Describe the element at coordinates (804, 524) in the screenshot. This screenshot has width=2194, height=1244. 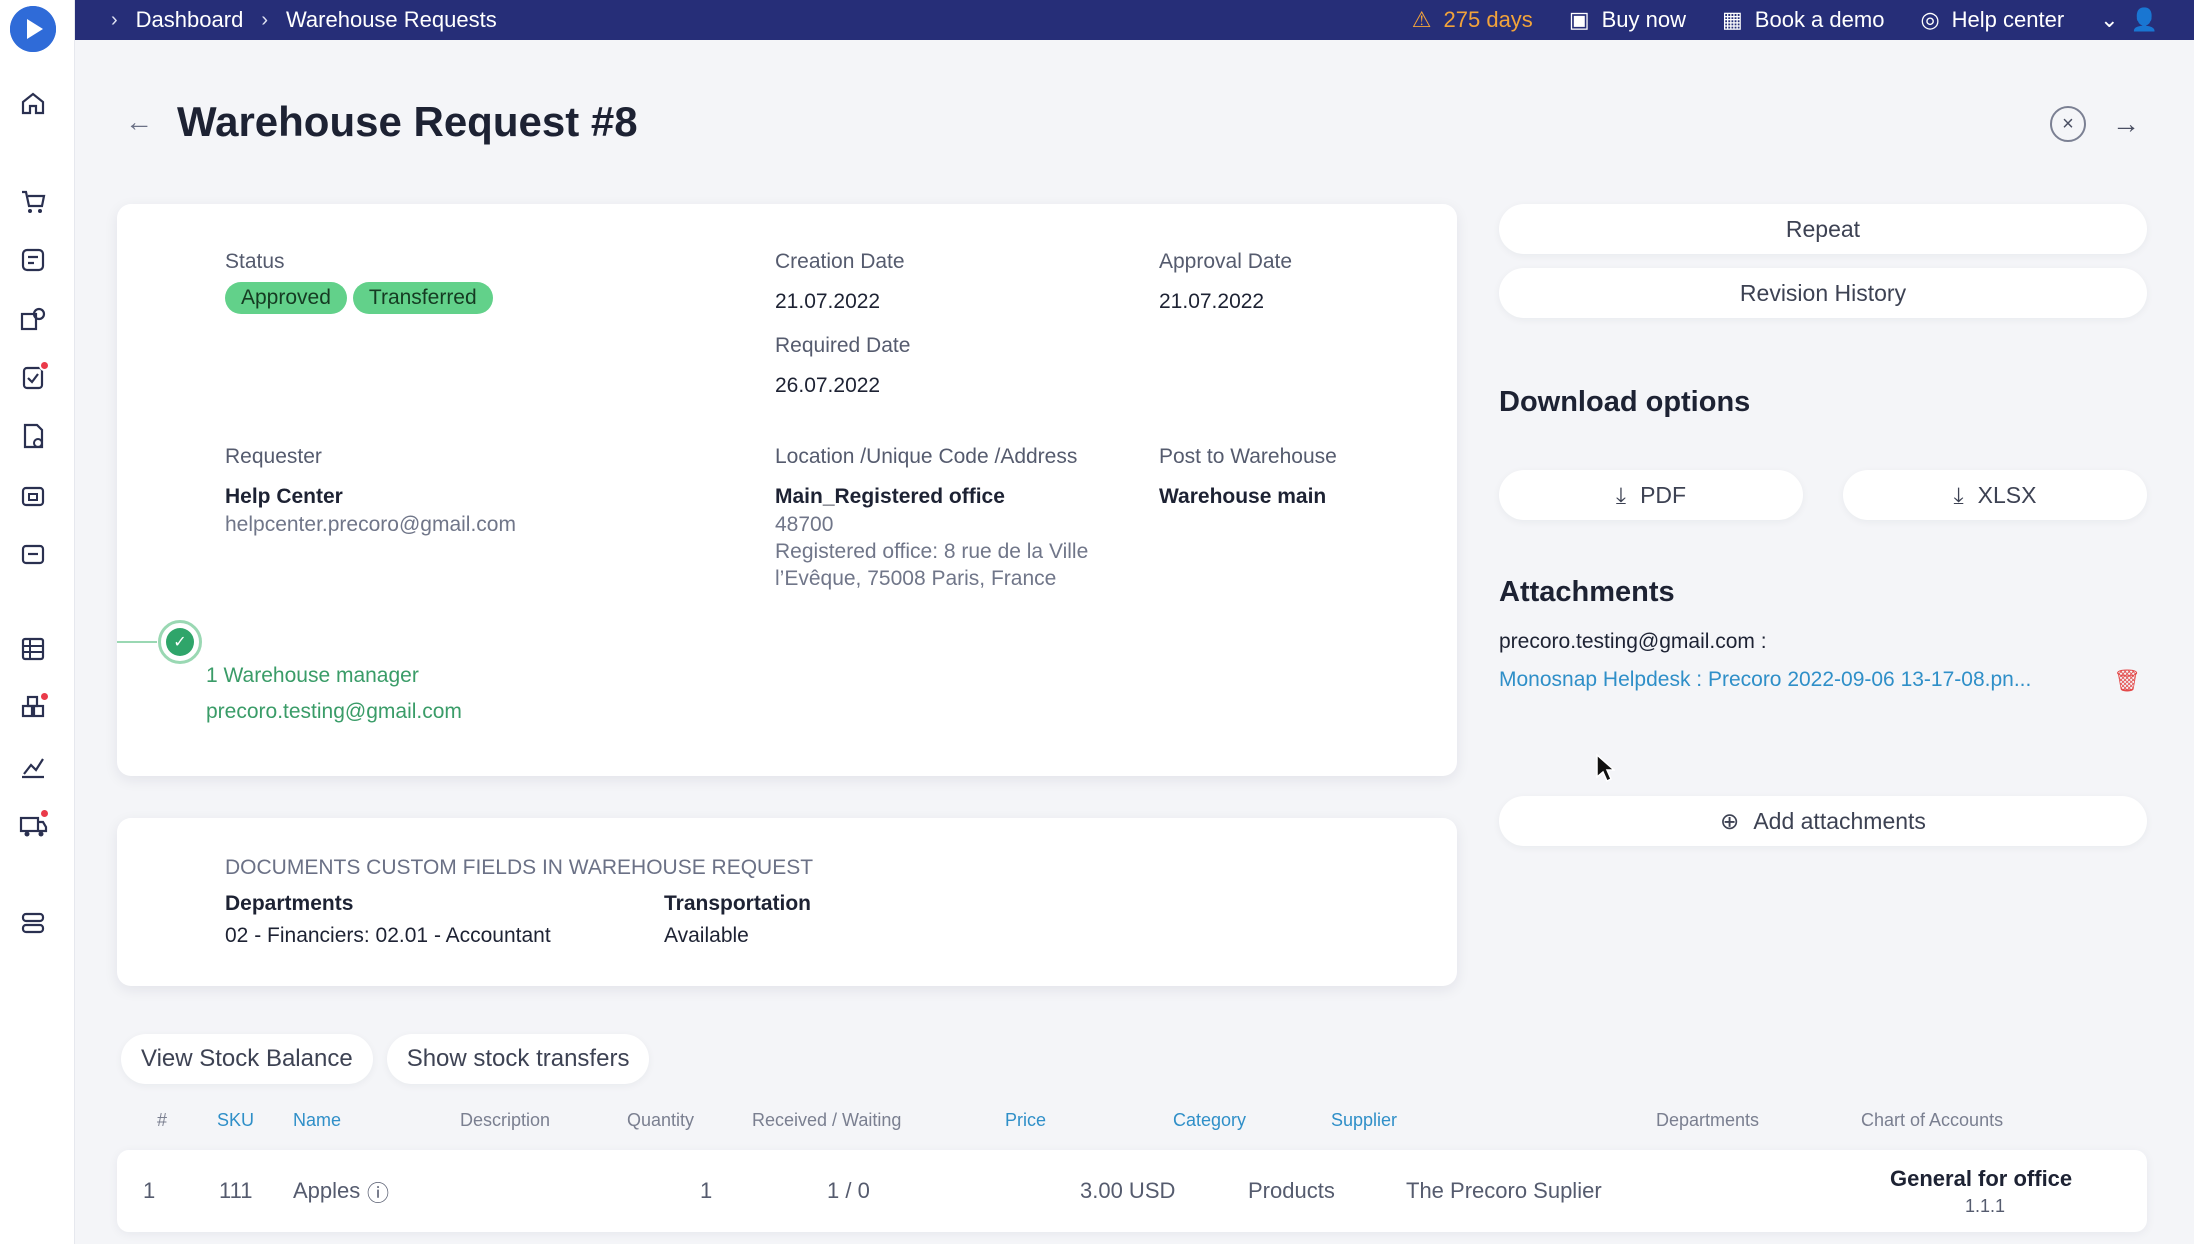
I see `location-code: 48700` at that location.